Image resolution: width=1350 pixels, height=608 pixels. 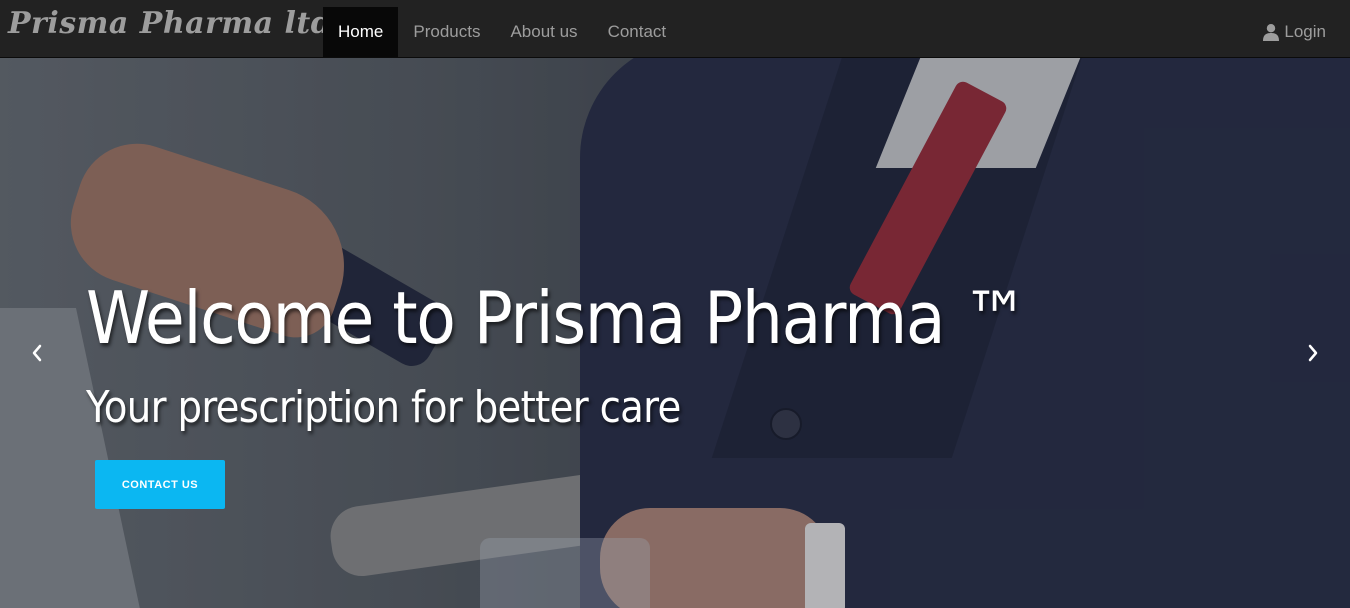 What do you see at coordinates (543, 32) in the screenshot?
I see `nav-link-about-us: About us` at bounding box center [543, 32].